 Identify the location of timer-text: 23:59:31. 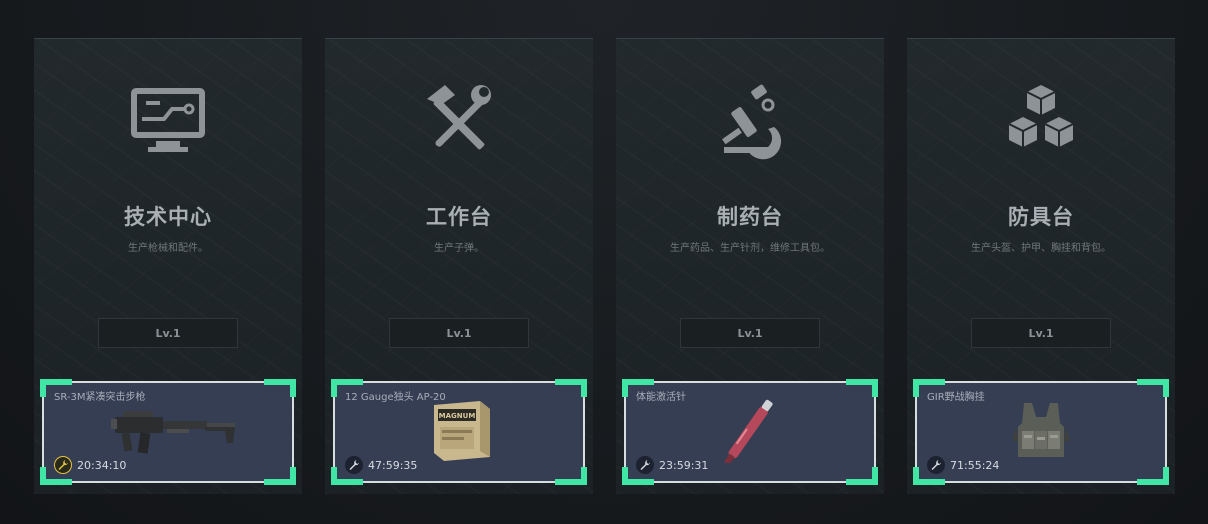
(684, 465).